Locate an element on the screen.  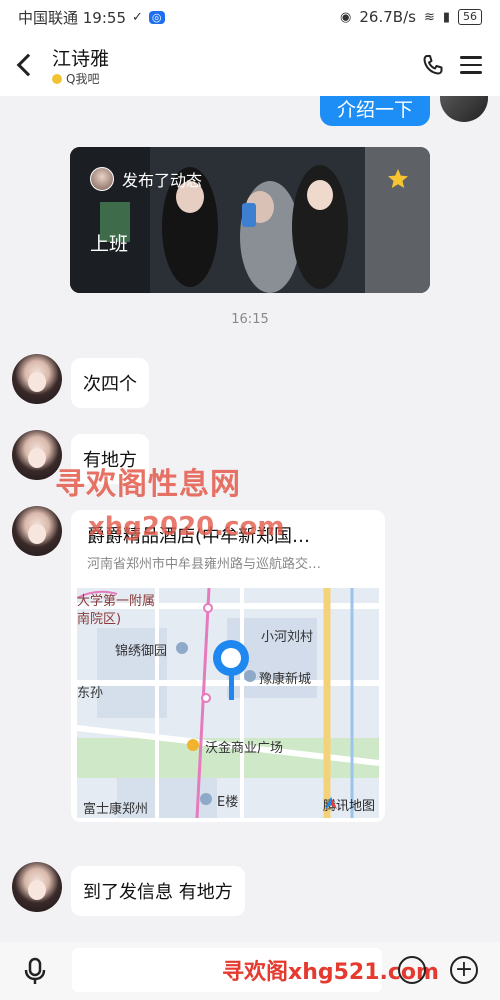
incoming-message: 到了发信息 有地方 is located at coordinates (158, 891).